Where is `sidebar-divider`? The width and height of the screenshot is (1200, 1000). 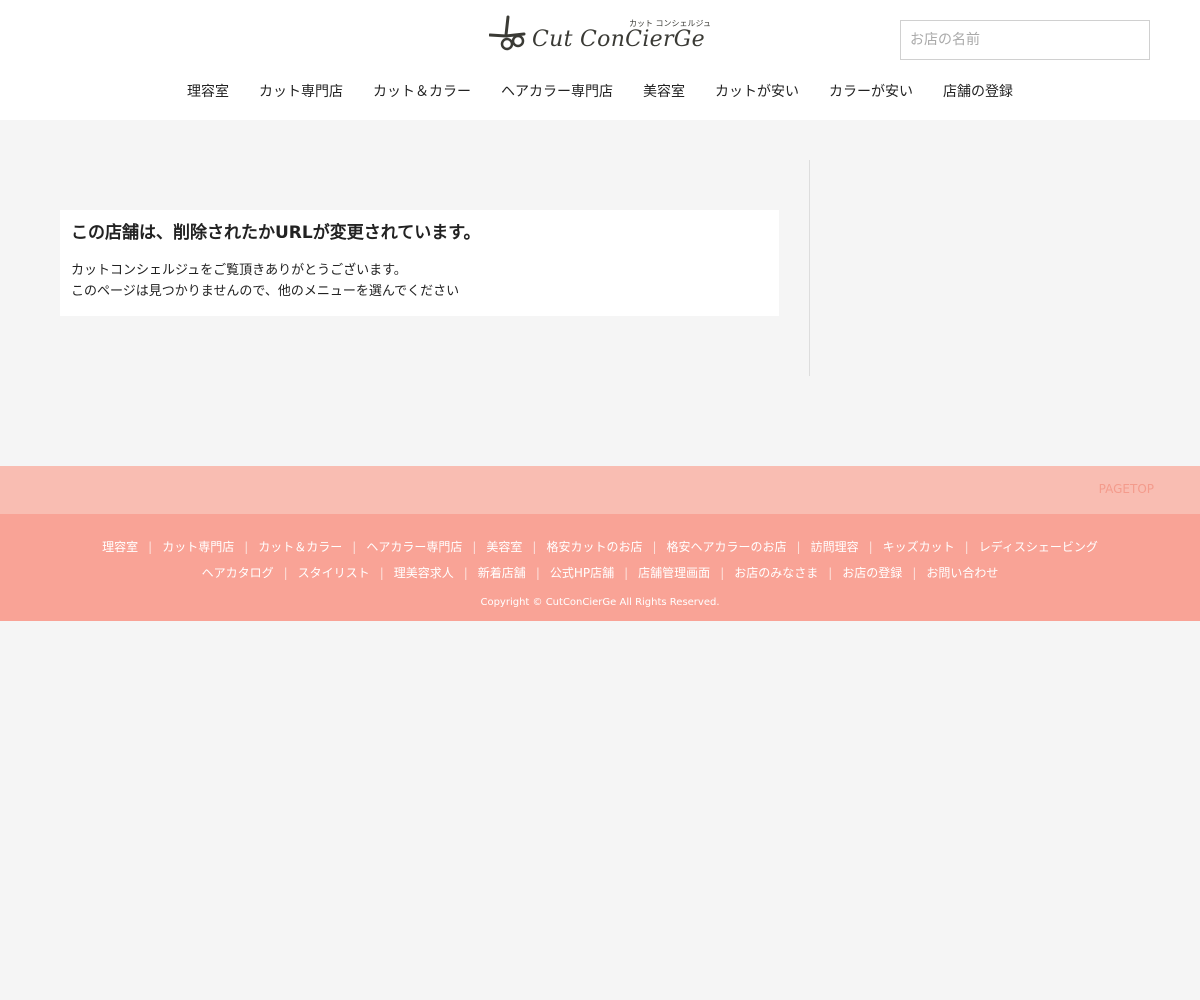
sidebar-divider is located at coordinates (809, 268).